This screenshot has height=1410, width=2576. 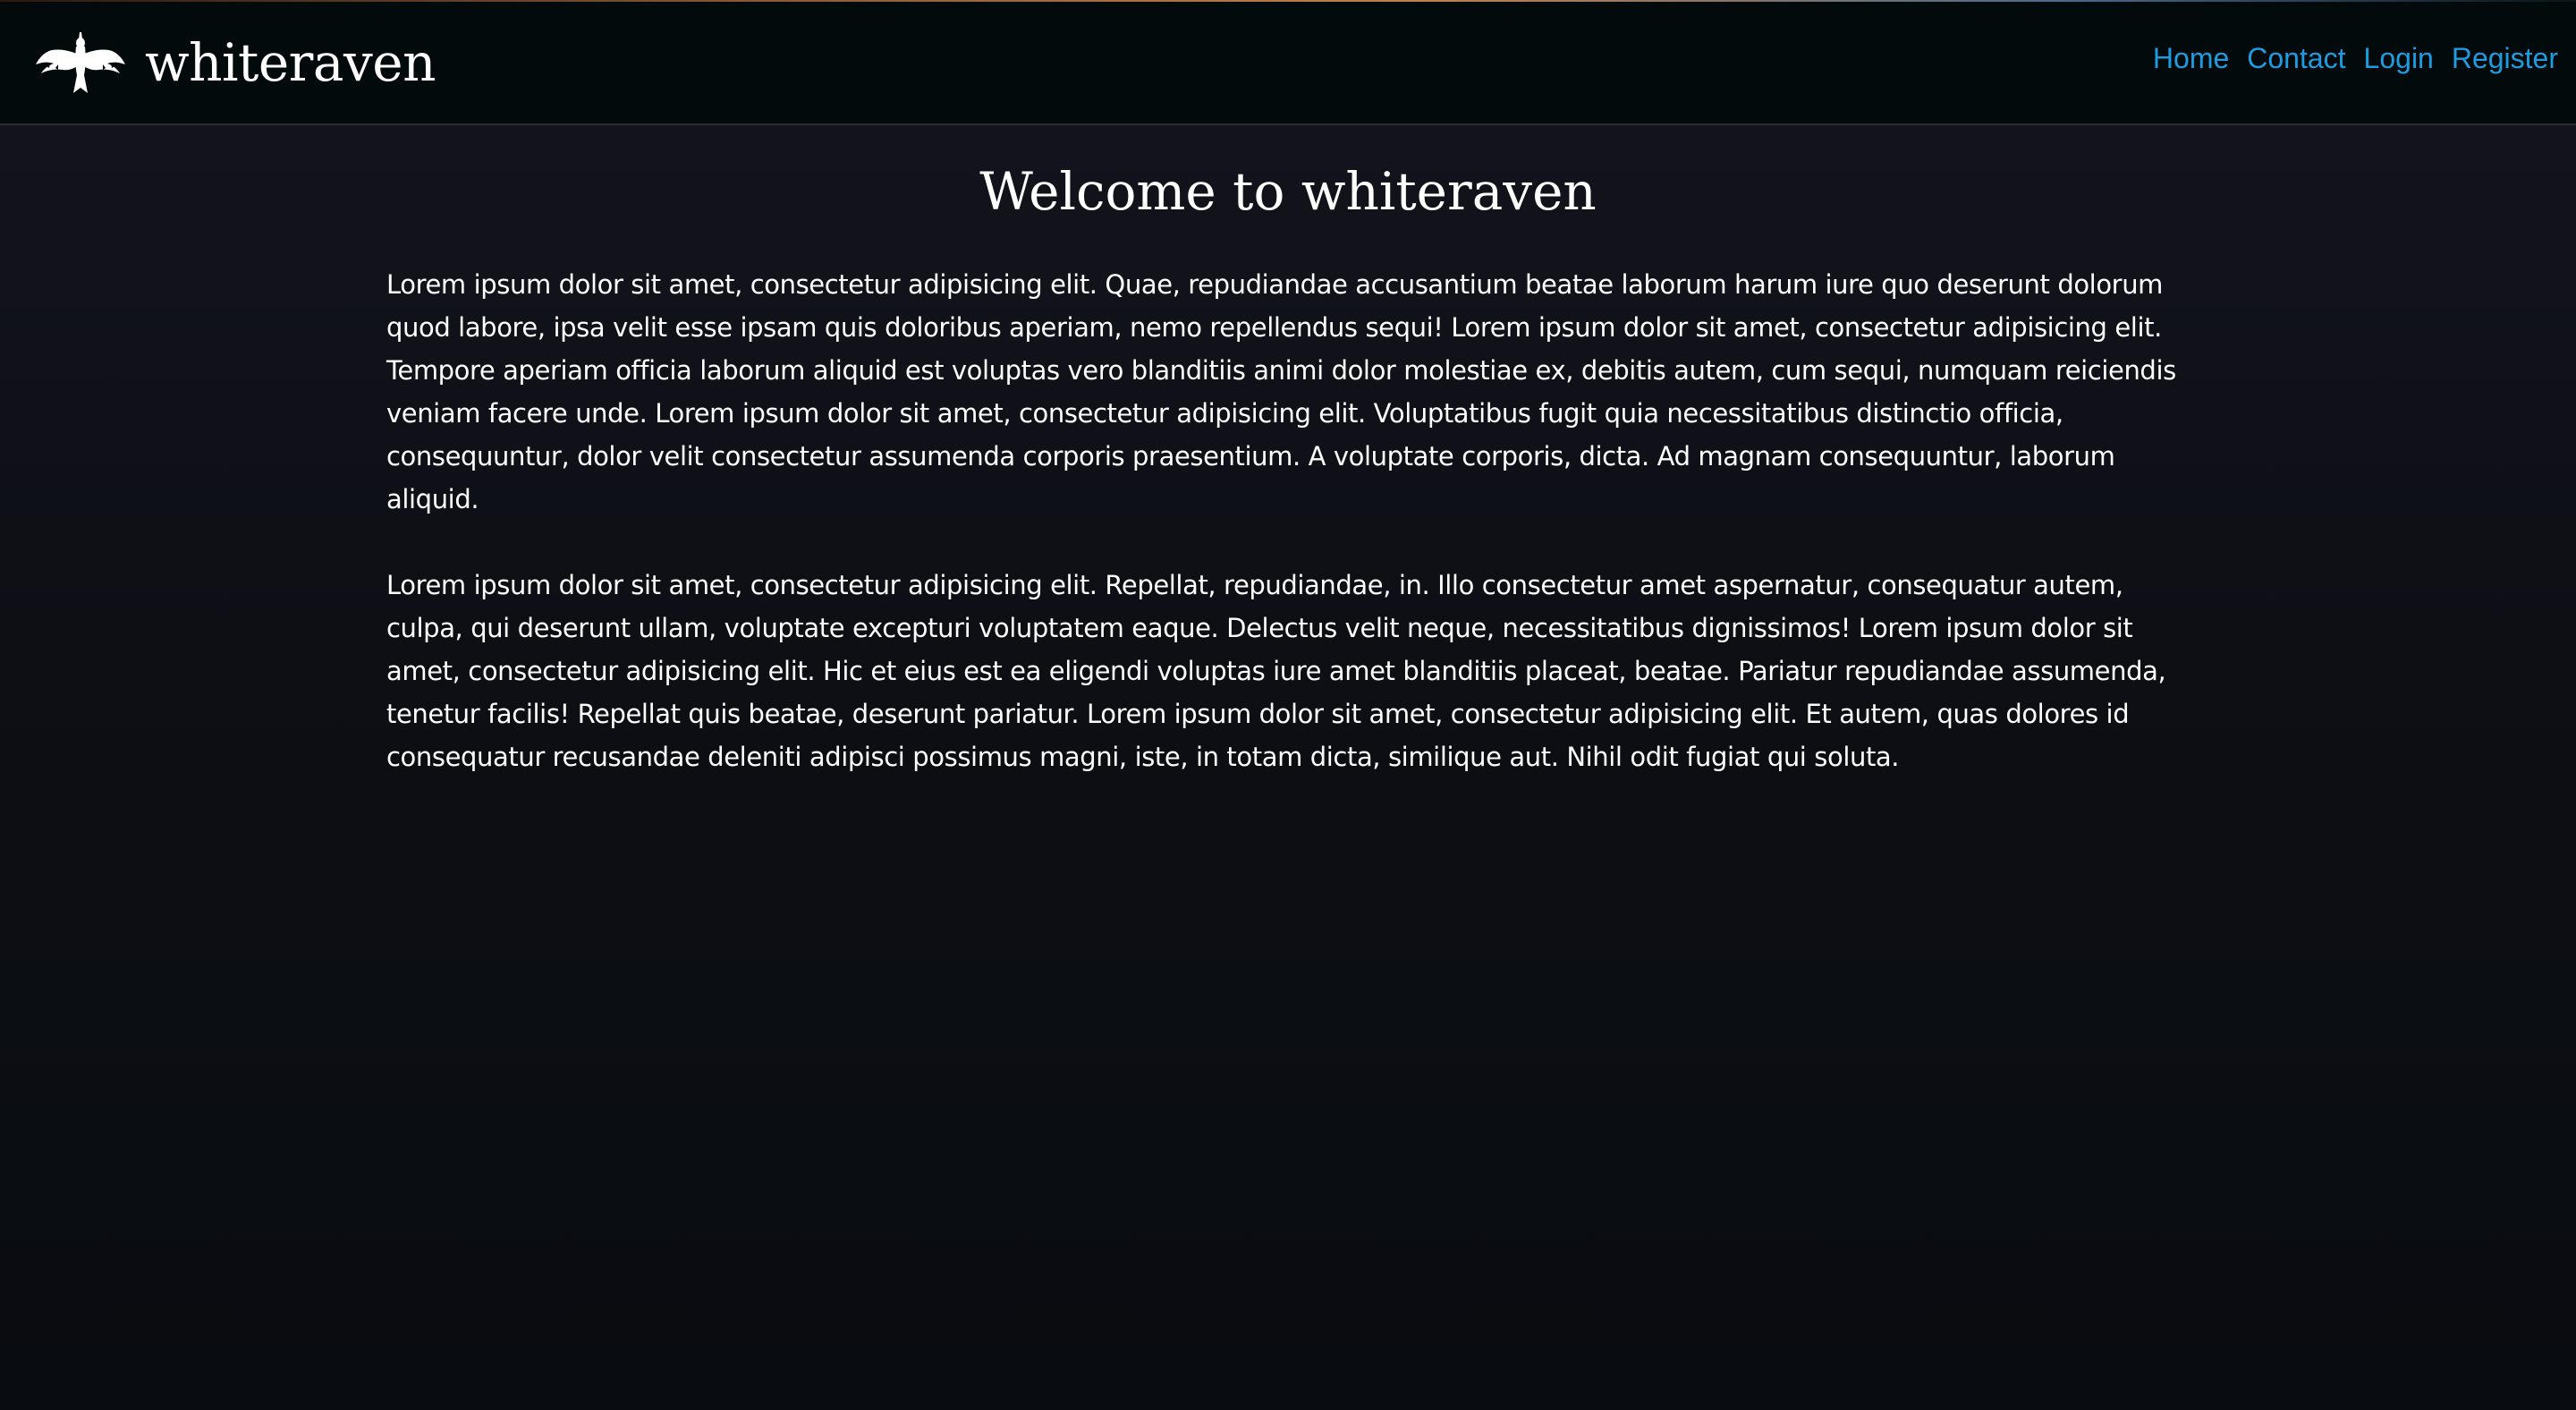 I want to click on brand-home-link: whiteraven, so click(x=236, y=63).